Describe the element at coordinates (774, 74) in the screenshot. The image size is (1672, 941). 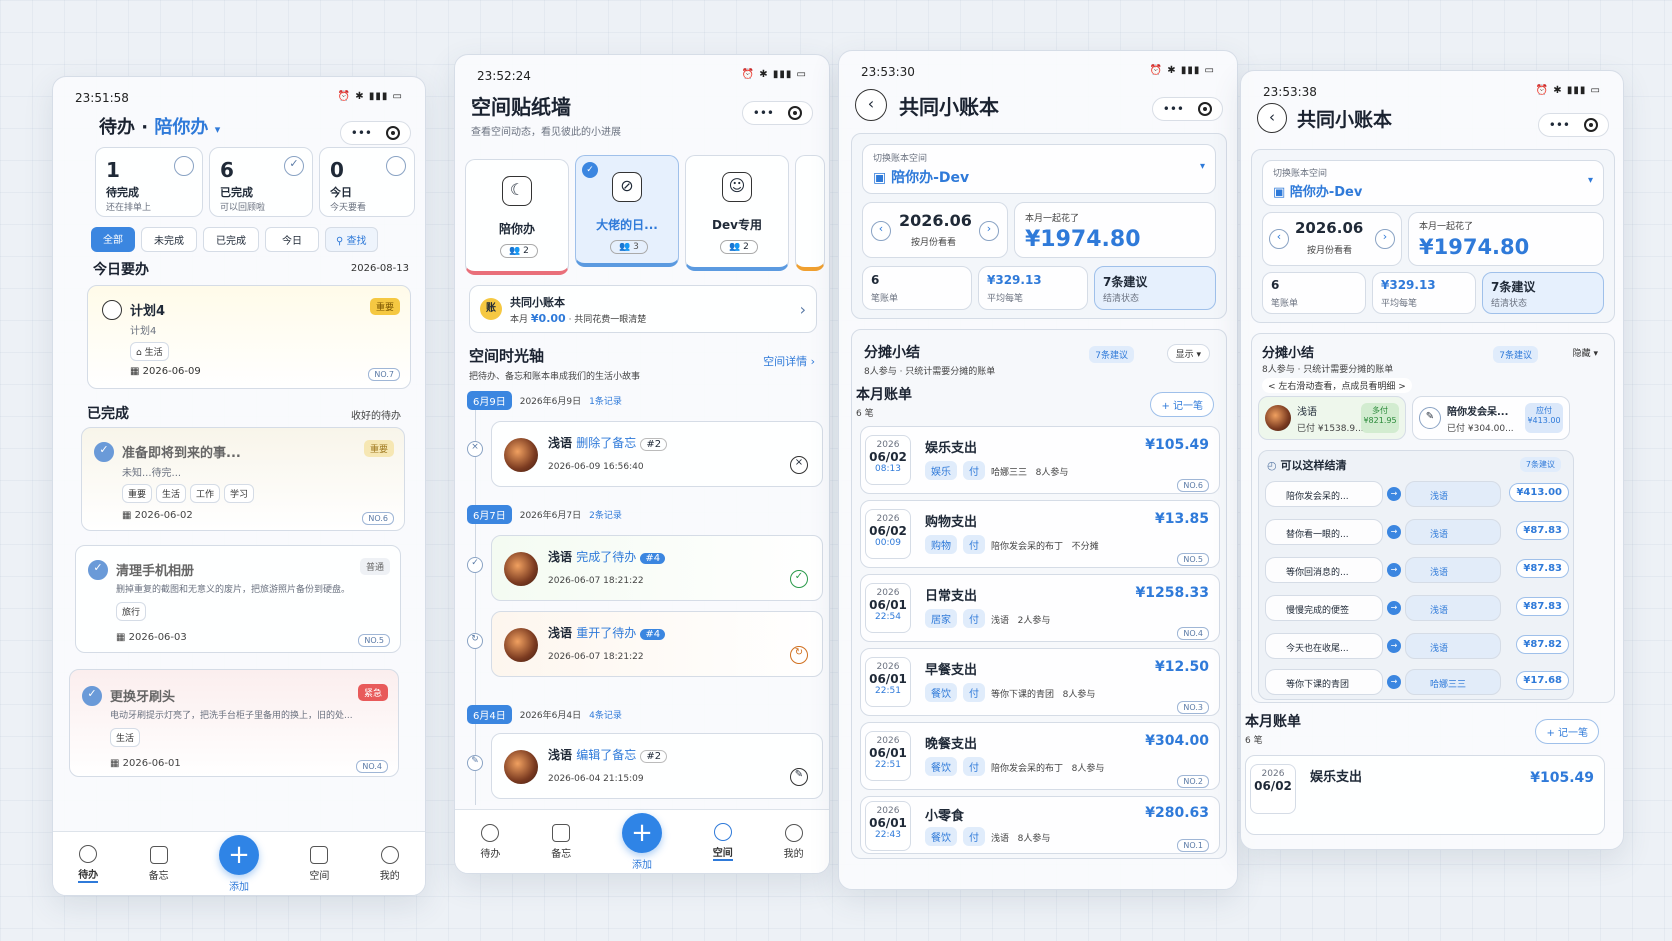
I see `status-icons: ⏰ ✱ ▮▮▮ ▭` at that location.